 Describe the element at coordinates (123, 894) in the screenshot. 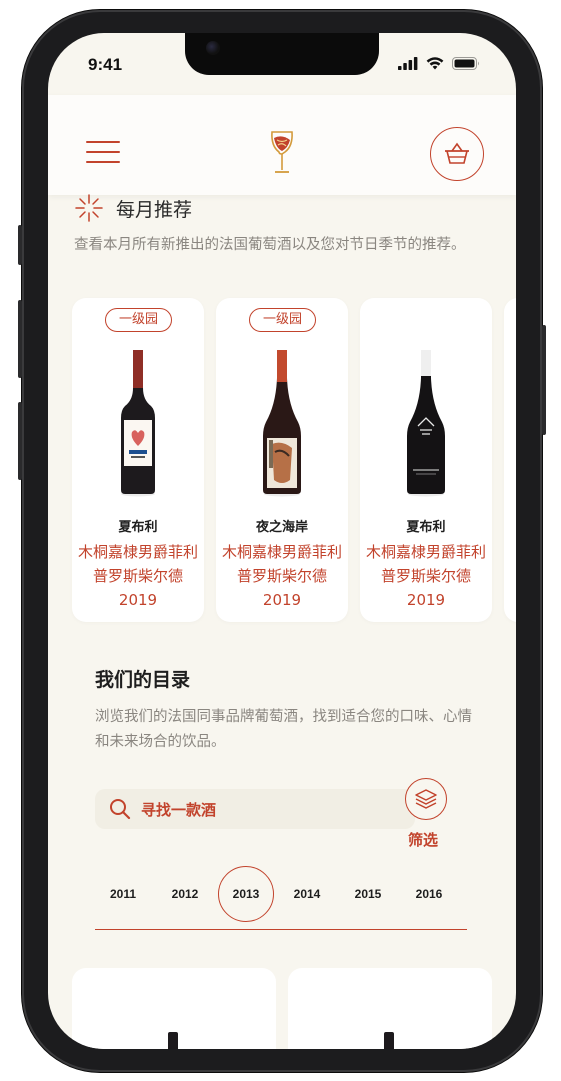

I see `year-option: 2011` at that location.